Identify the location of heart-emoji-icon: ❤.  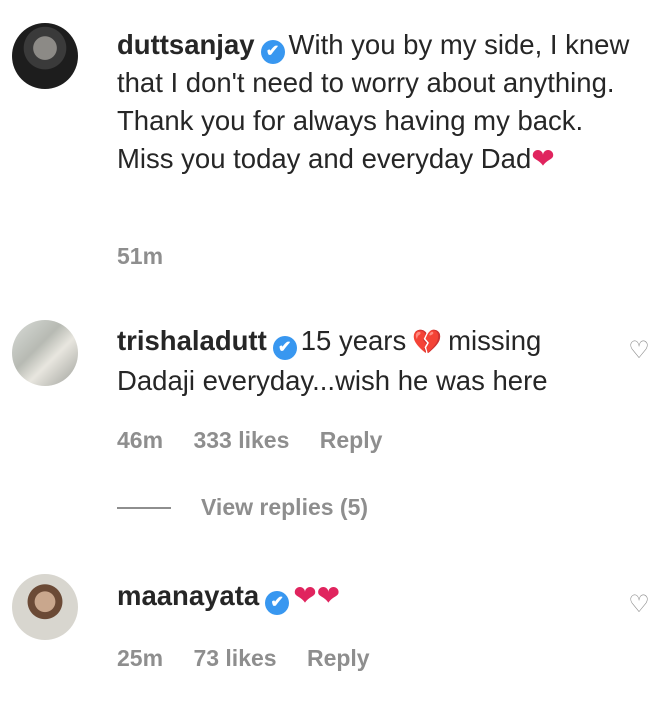
(543, 158).